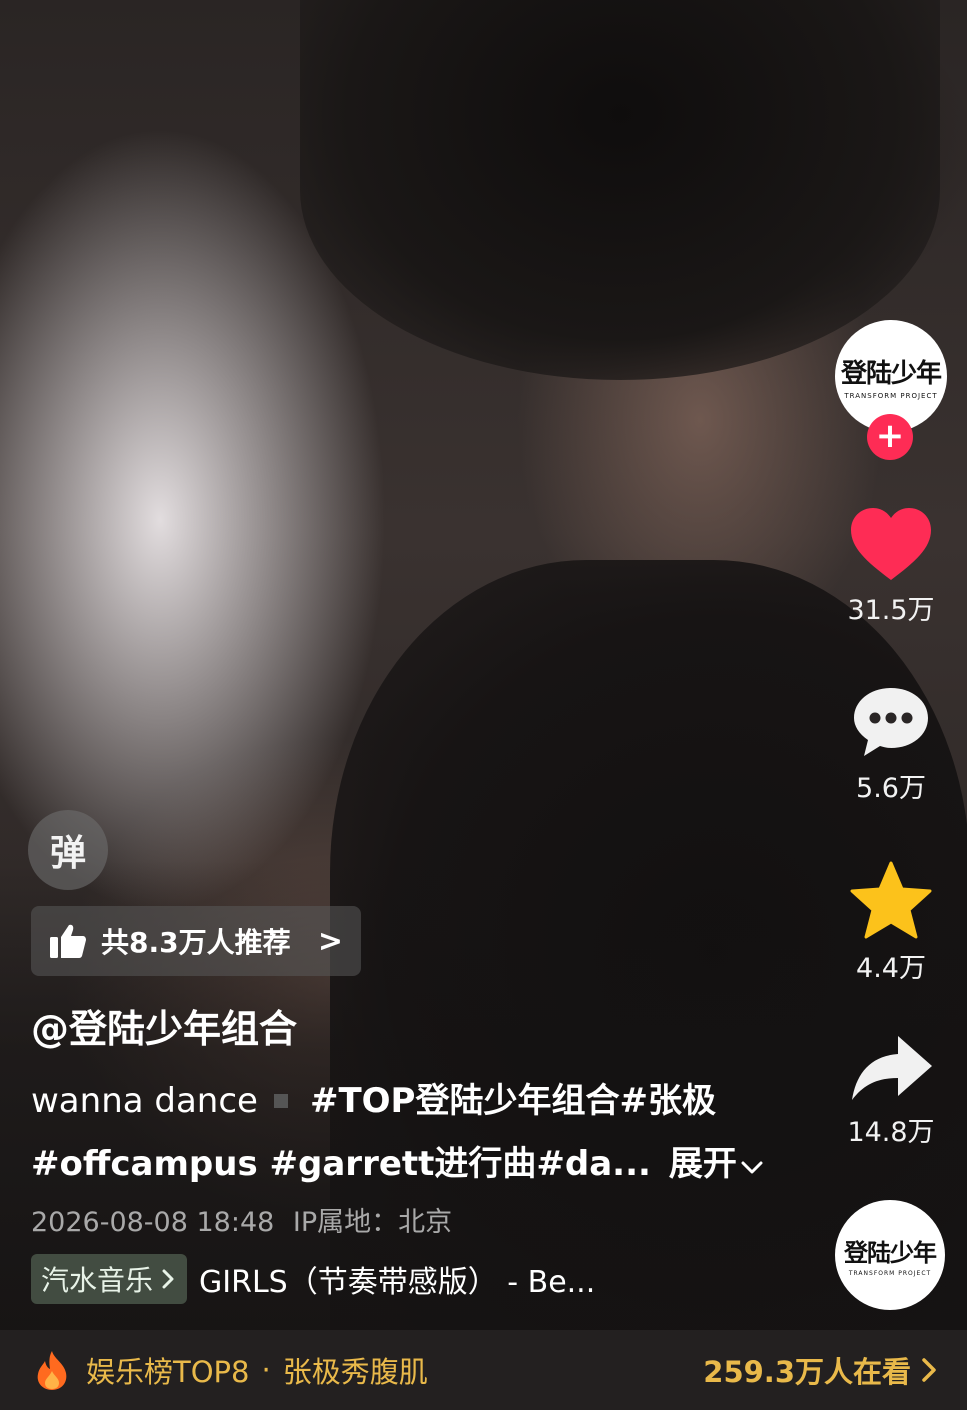 This screenshot has height=1410, width=967. I want to click on expand-button: 展开, so click(716, 1164).